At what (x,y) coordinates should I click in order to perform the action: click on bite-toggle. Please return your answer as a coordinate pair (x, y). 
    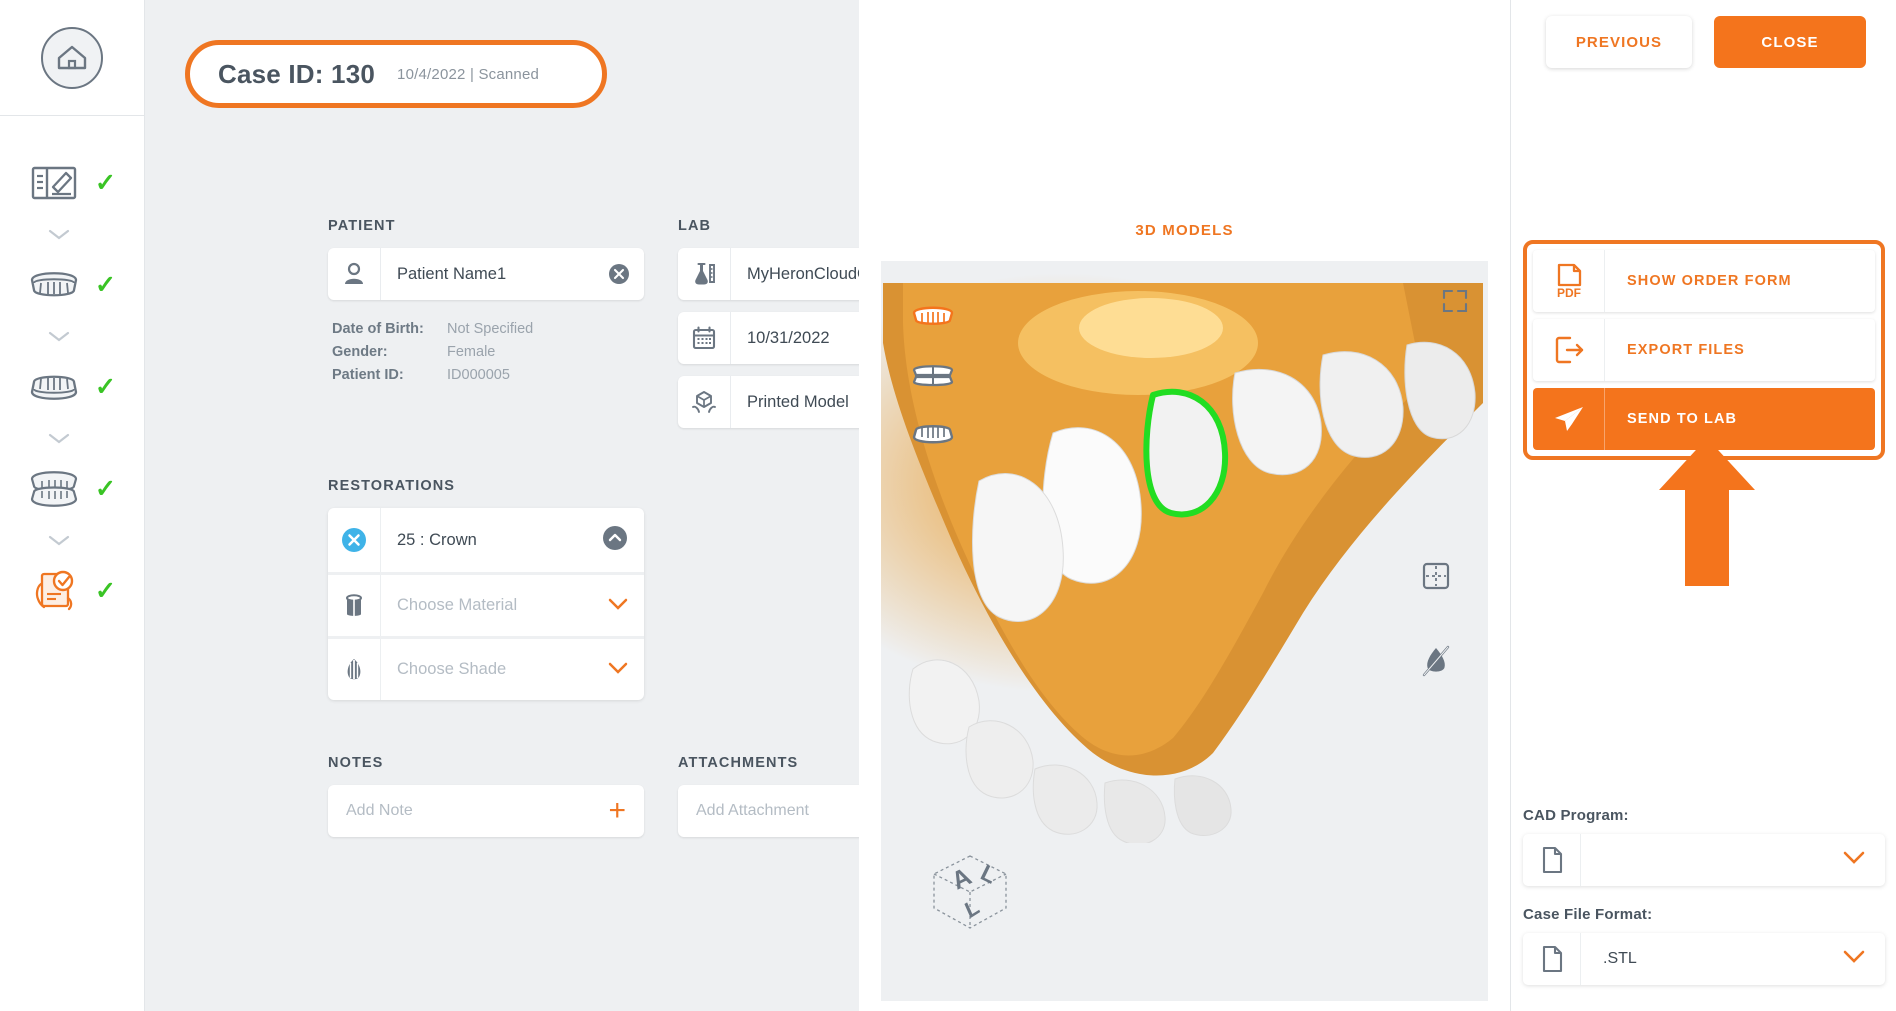
    Looking at the image, I should click on (933, 377).